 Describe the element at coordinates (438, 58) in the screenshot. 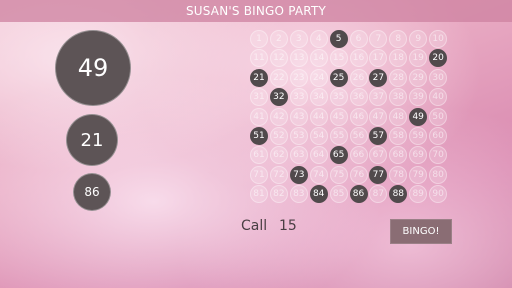

I see `board-cell-called: 20` at that location.